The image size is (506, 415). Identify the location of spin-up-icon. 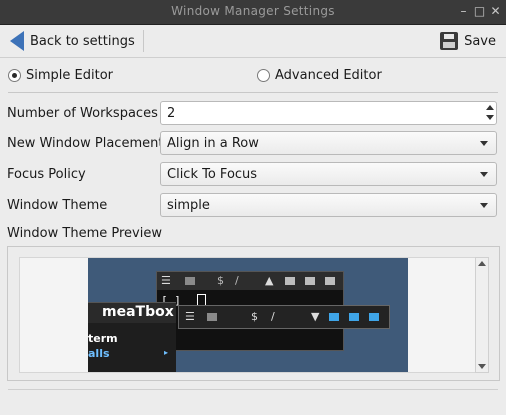
(490, 107).